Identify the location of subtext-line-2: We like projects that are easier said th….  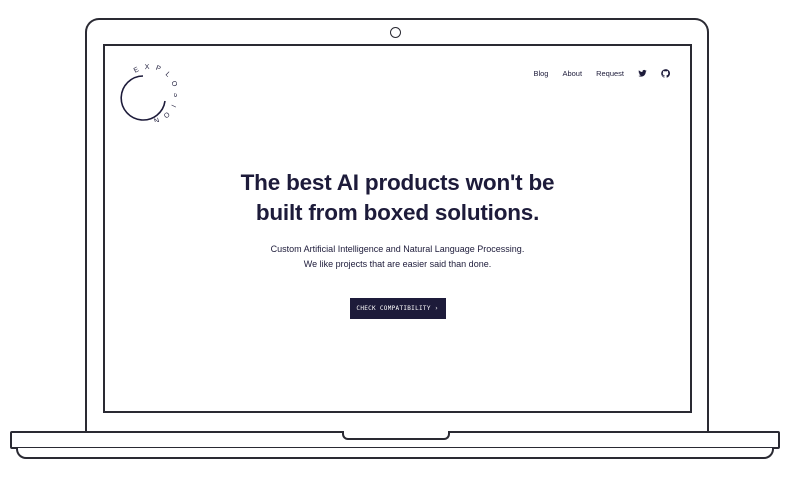
(397, 264).